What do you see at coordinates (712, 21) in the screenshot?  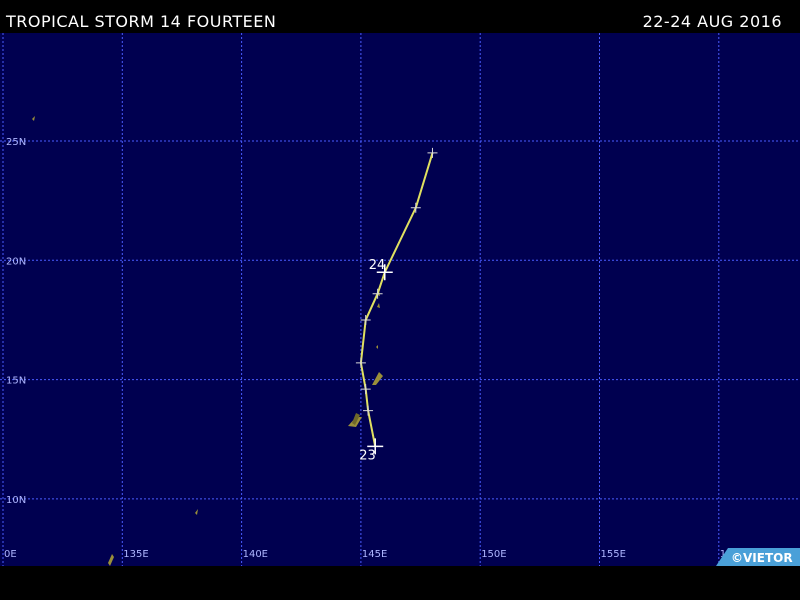 I see `date-range: 22-24 AUG 2016` at bounding box center [712, 21].